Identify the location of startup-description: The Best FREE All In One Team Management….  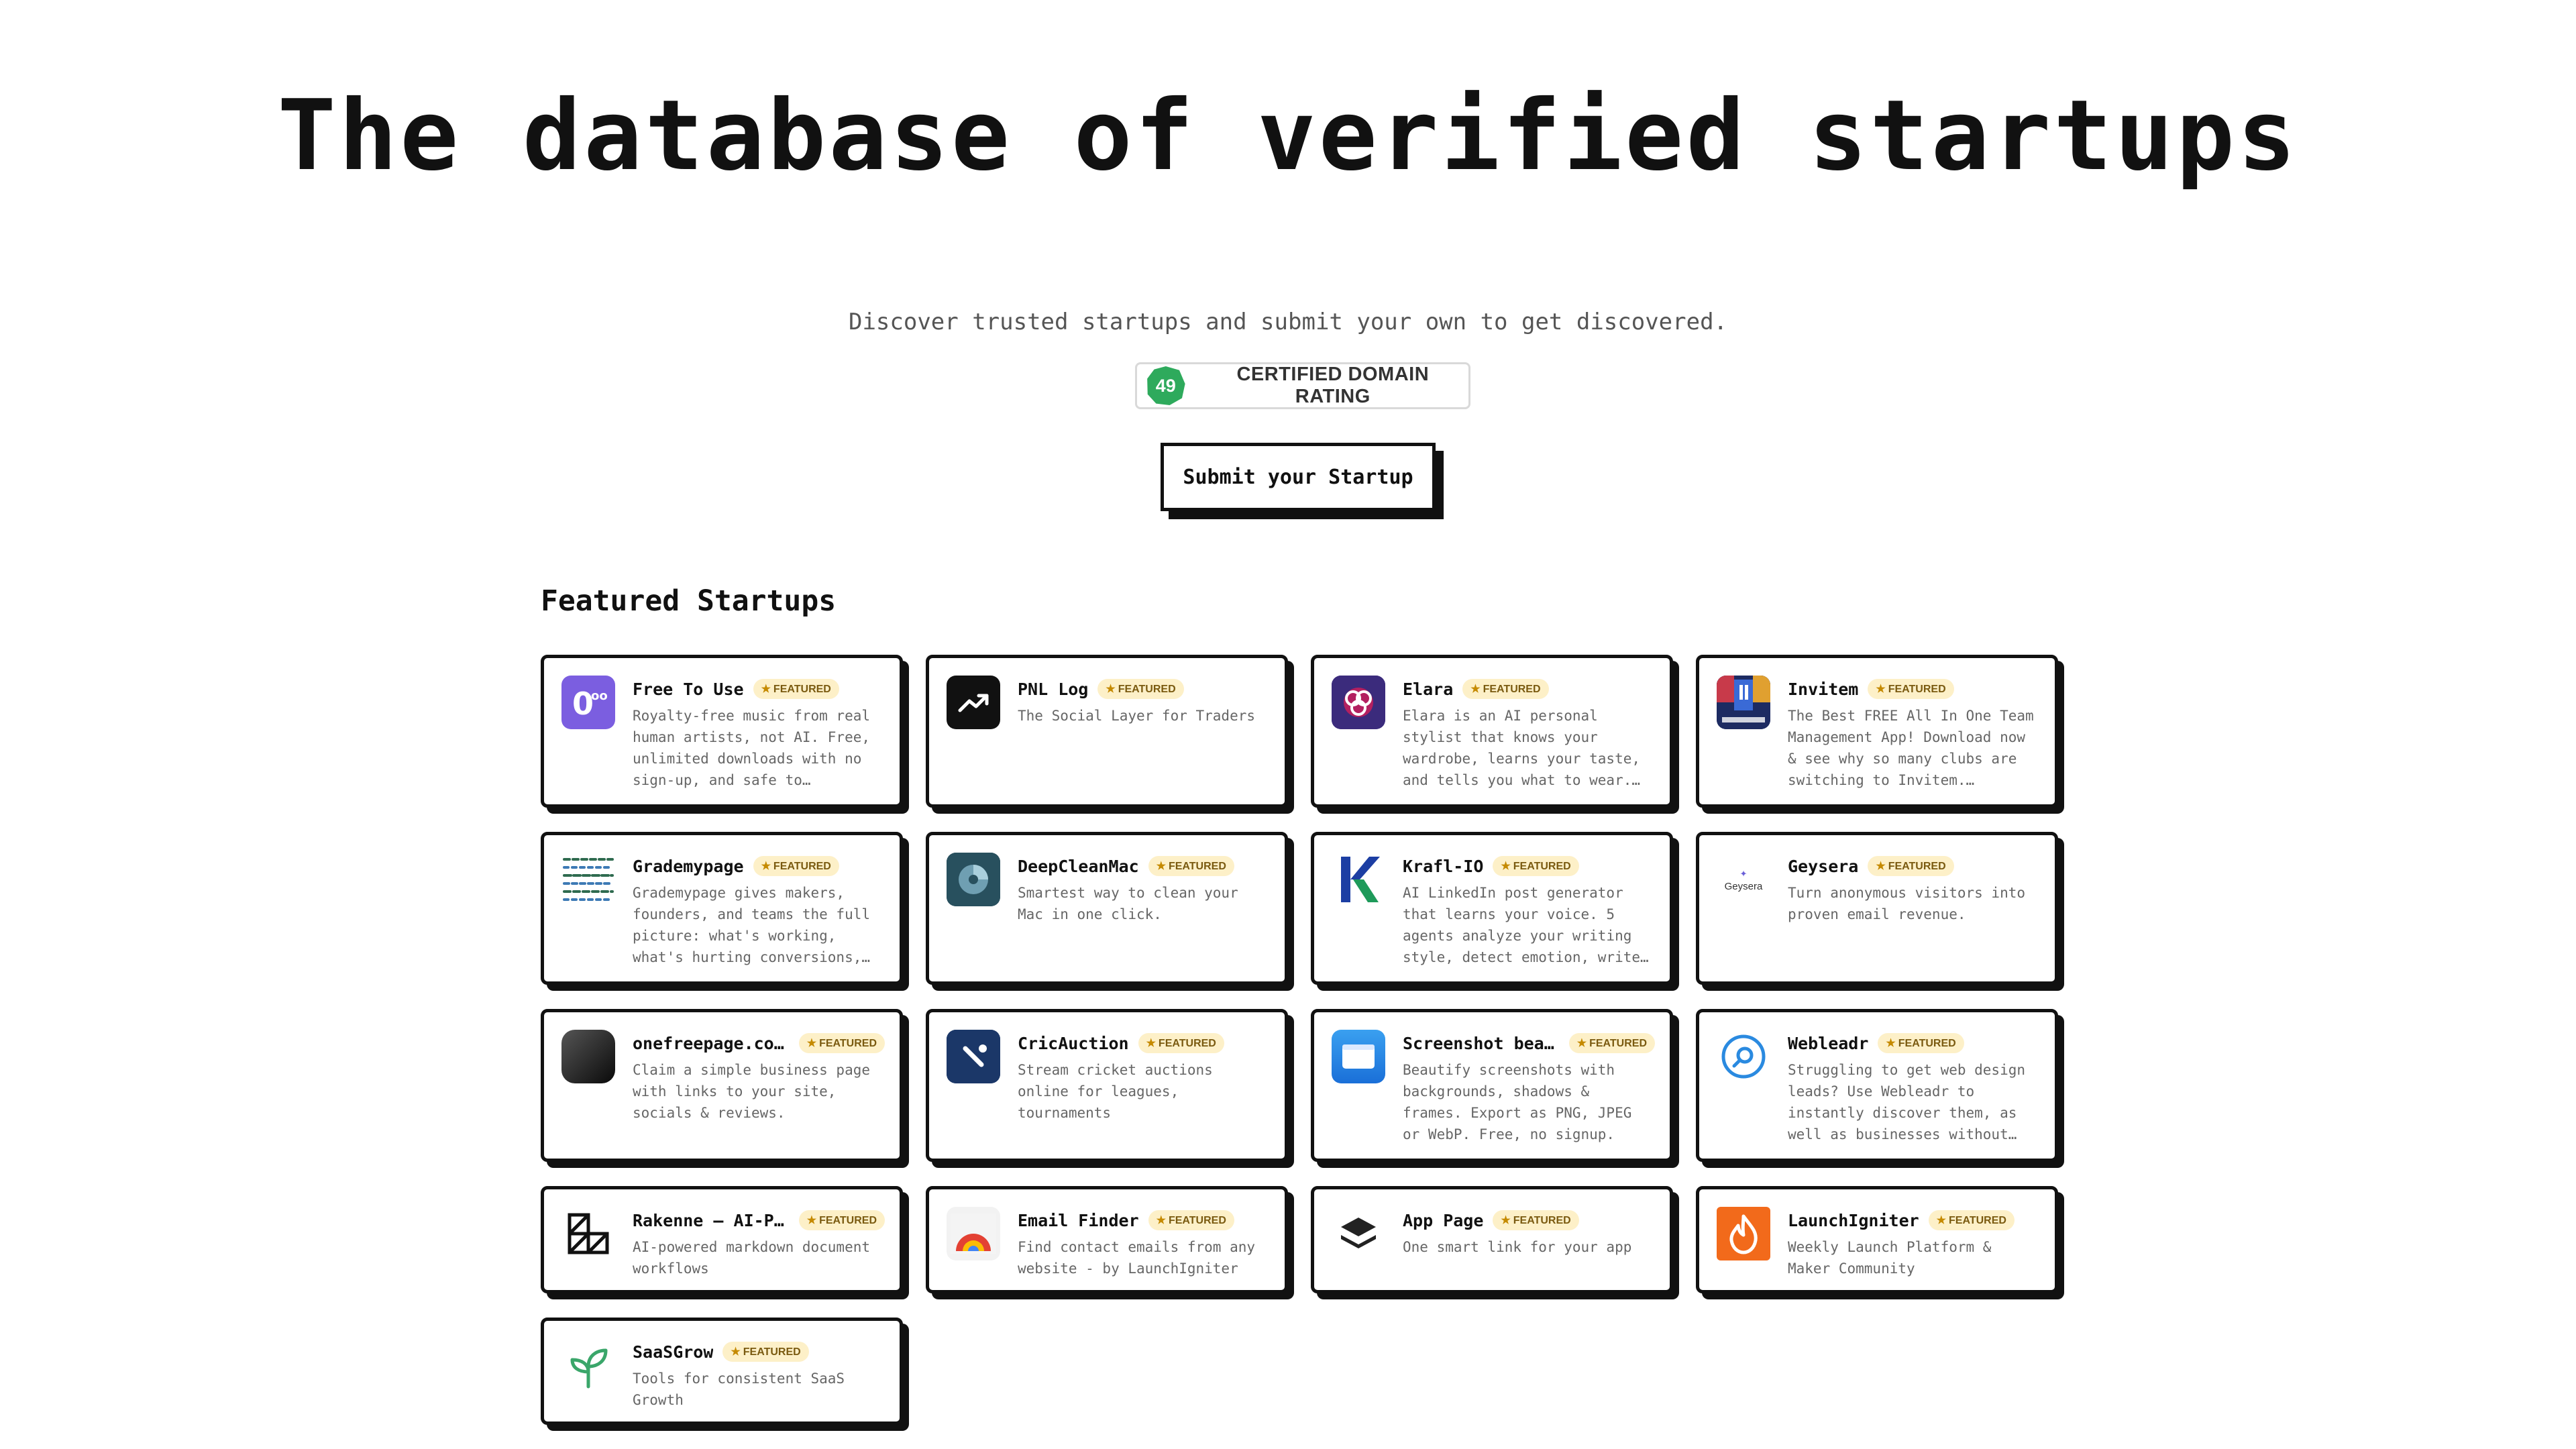
(1911, 748).